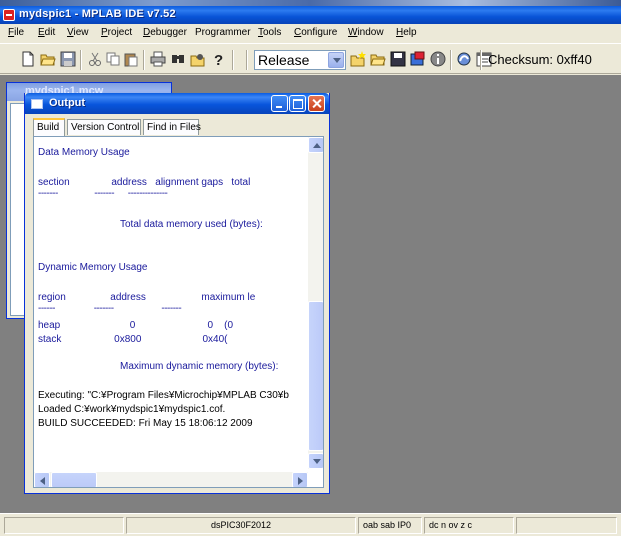 The width and height of the screenshot is (621, 536). I want to click on print-icon, so click(158, 59).